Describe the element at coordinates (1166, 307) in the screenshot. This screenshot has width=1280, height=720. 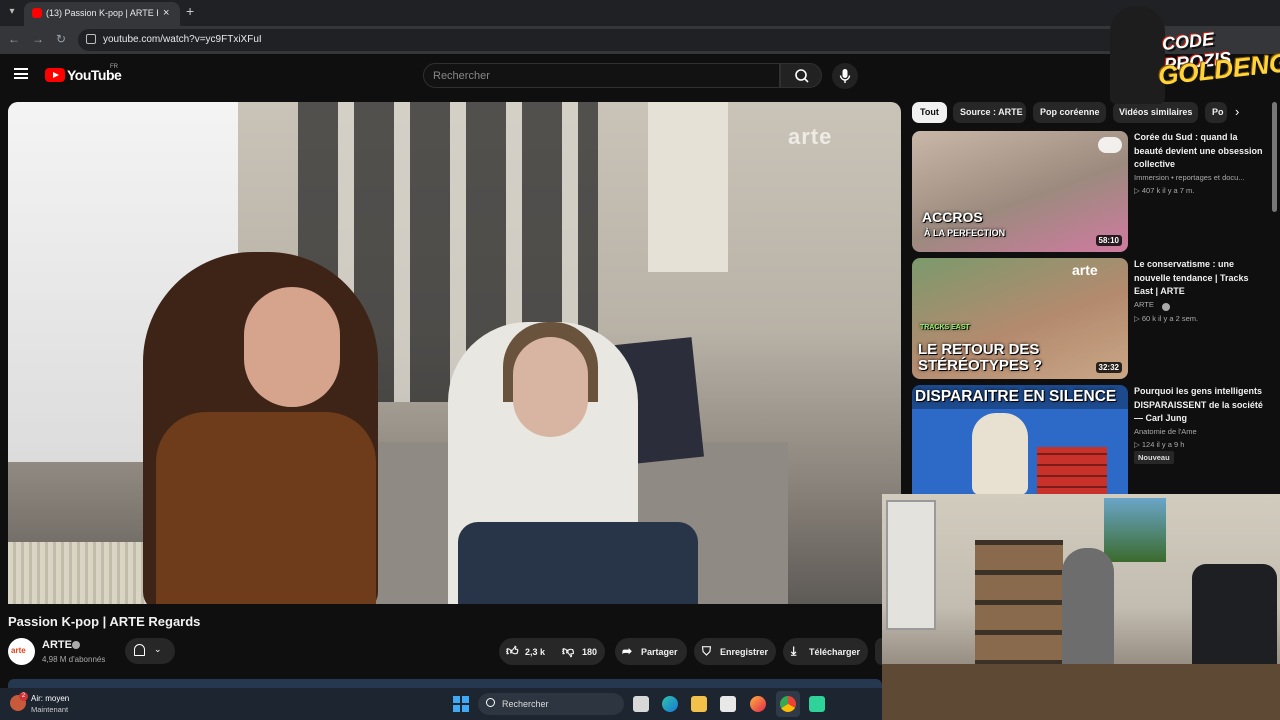
I see `verified-icon` at that location.